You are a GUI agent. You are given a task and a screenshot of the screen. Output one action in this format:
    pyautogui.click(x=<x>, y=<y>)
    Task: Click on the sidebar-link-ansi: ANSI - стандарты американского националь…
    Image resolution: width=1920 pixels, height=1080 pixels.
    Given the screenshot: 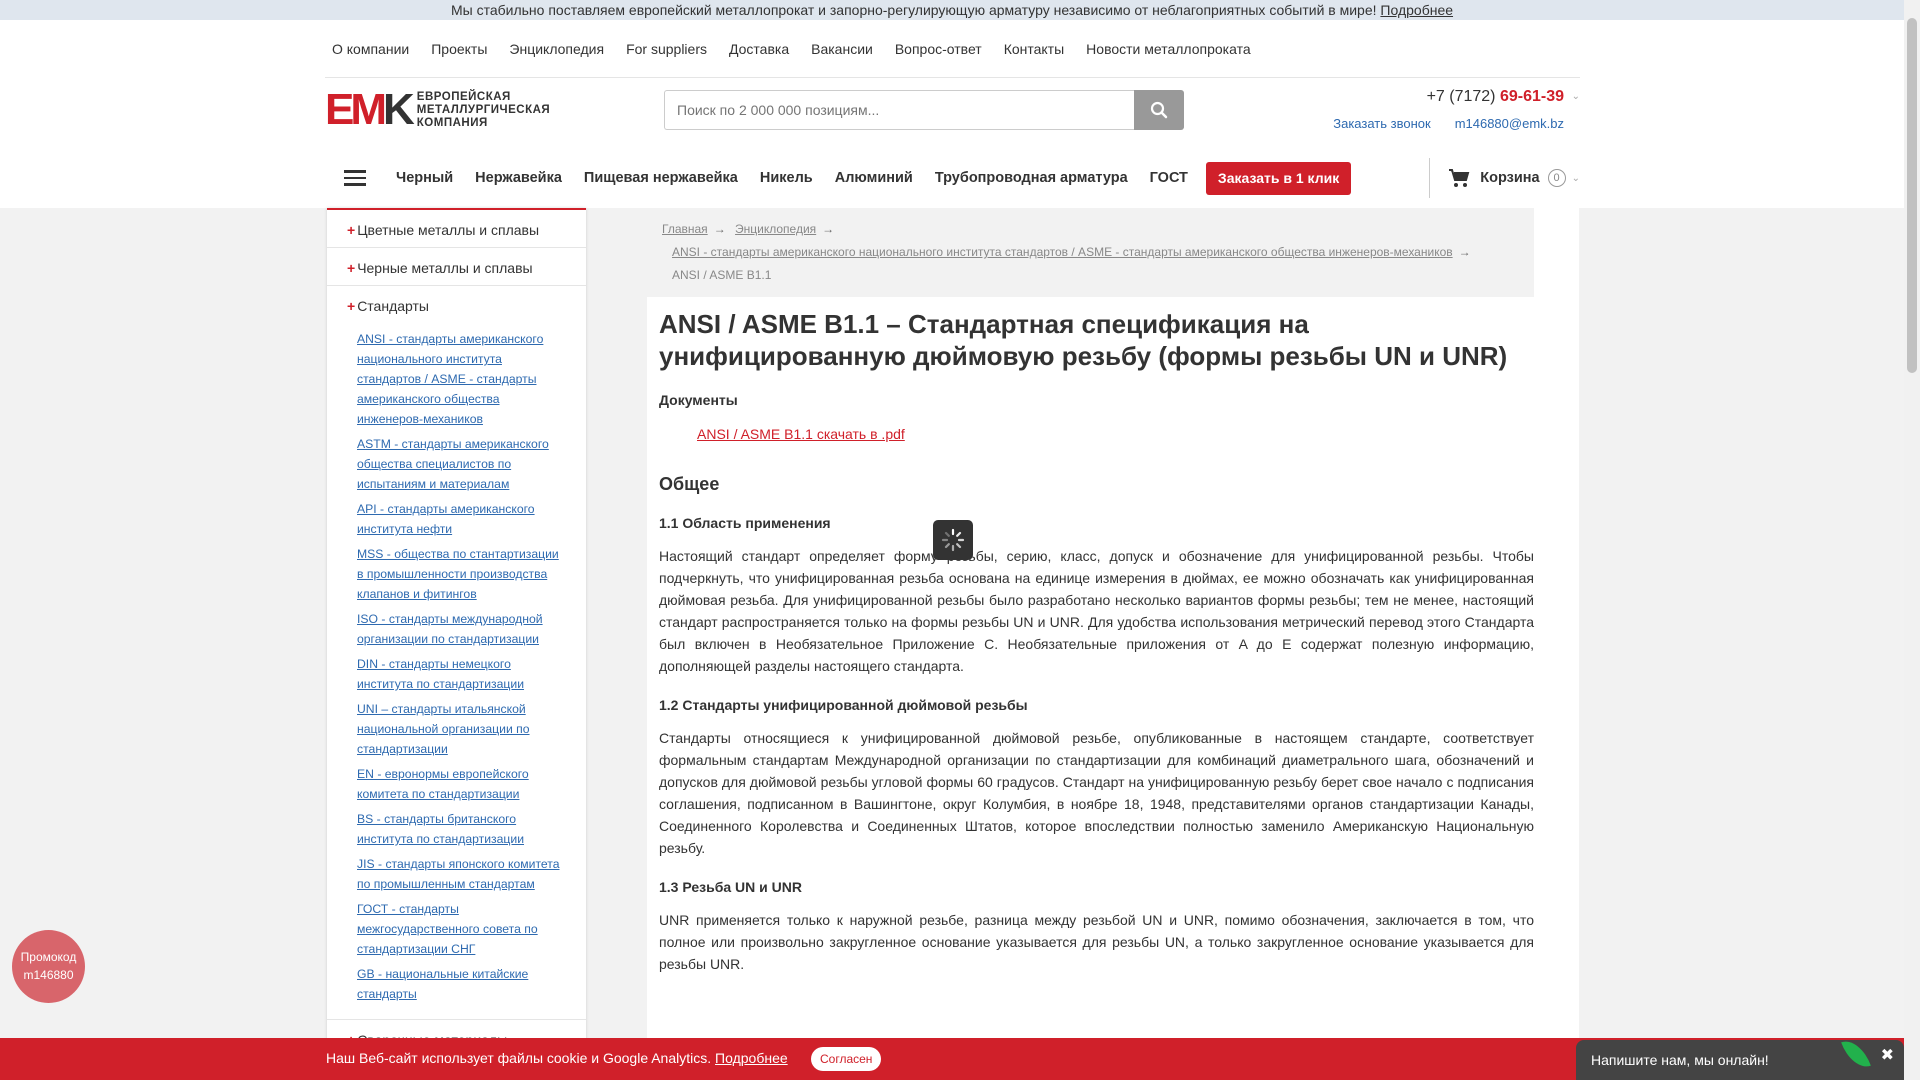 What is the action you would take?
    pyautogui.click(x=461, y=379)
    